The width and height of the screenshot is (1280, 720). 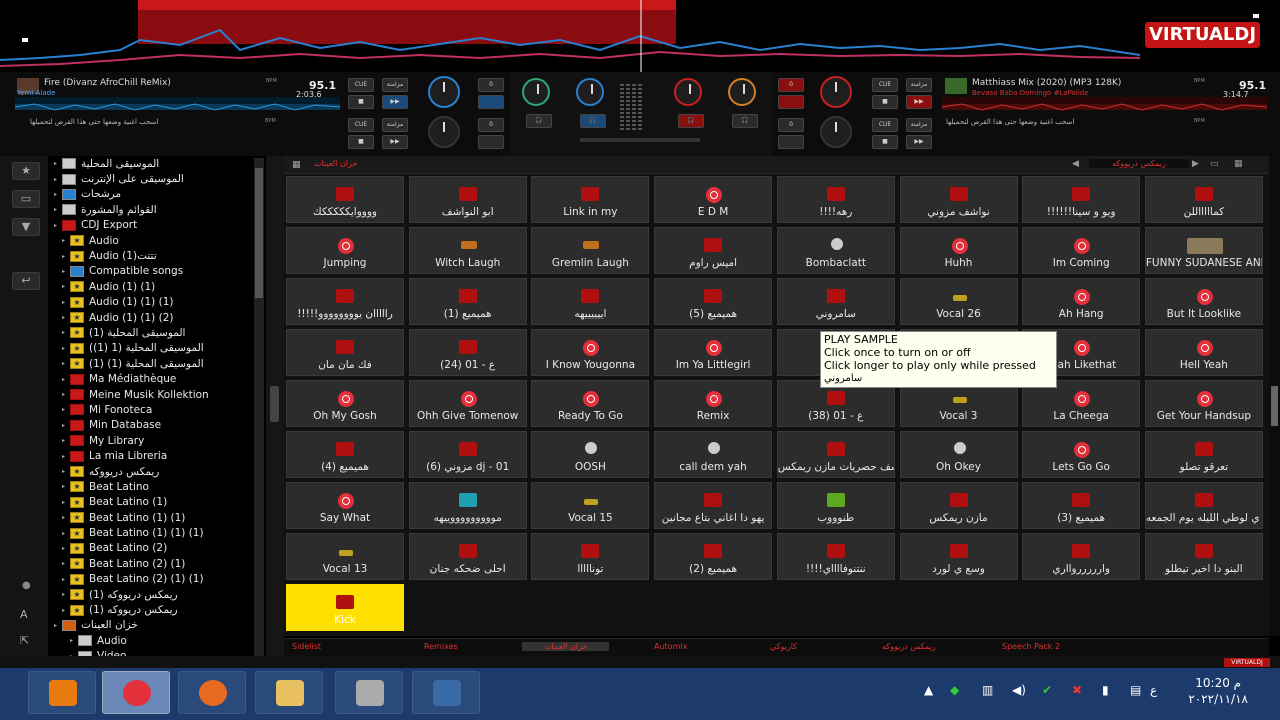 I want to click on folder-item: ▸ ★ Audio (1) (1) (2), so click(x=157, y=317).